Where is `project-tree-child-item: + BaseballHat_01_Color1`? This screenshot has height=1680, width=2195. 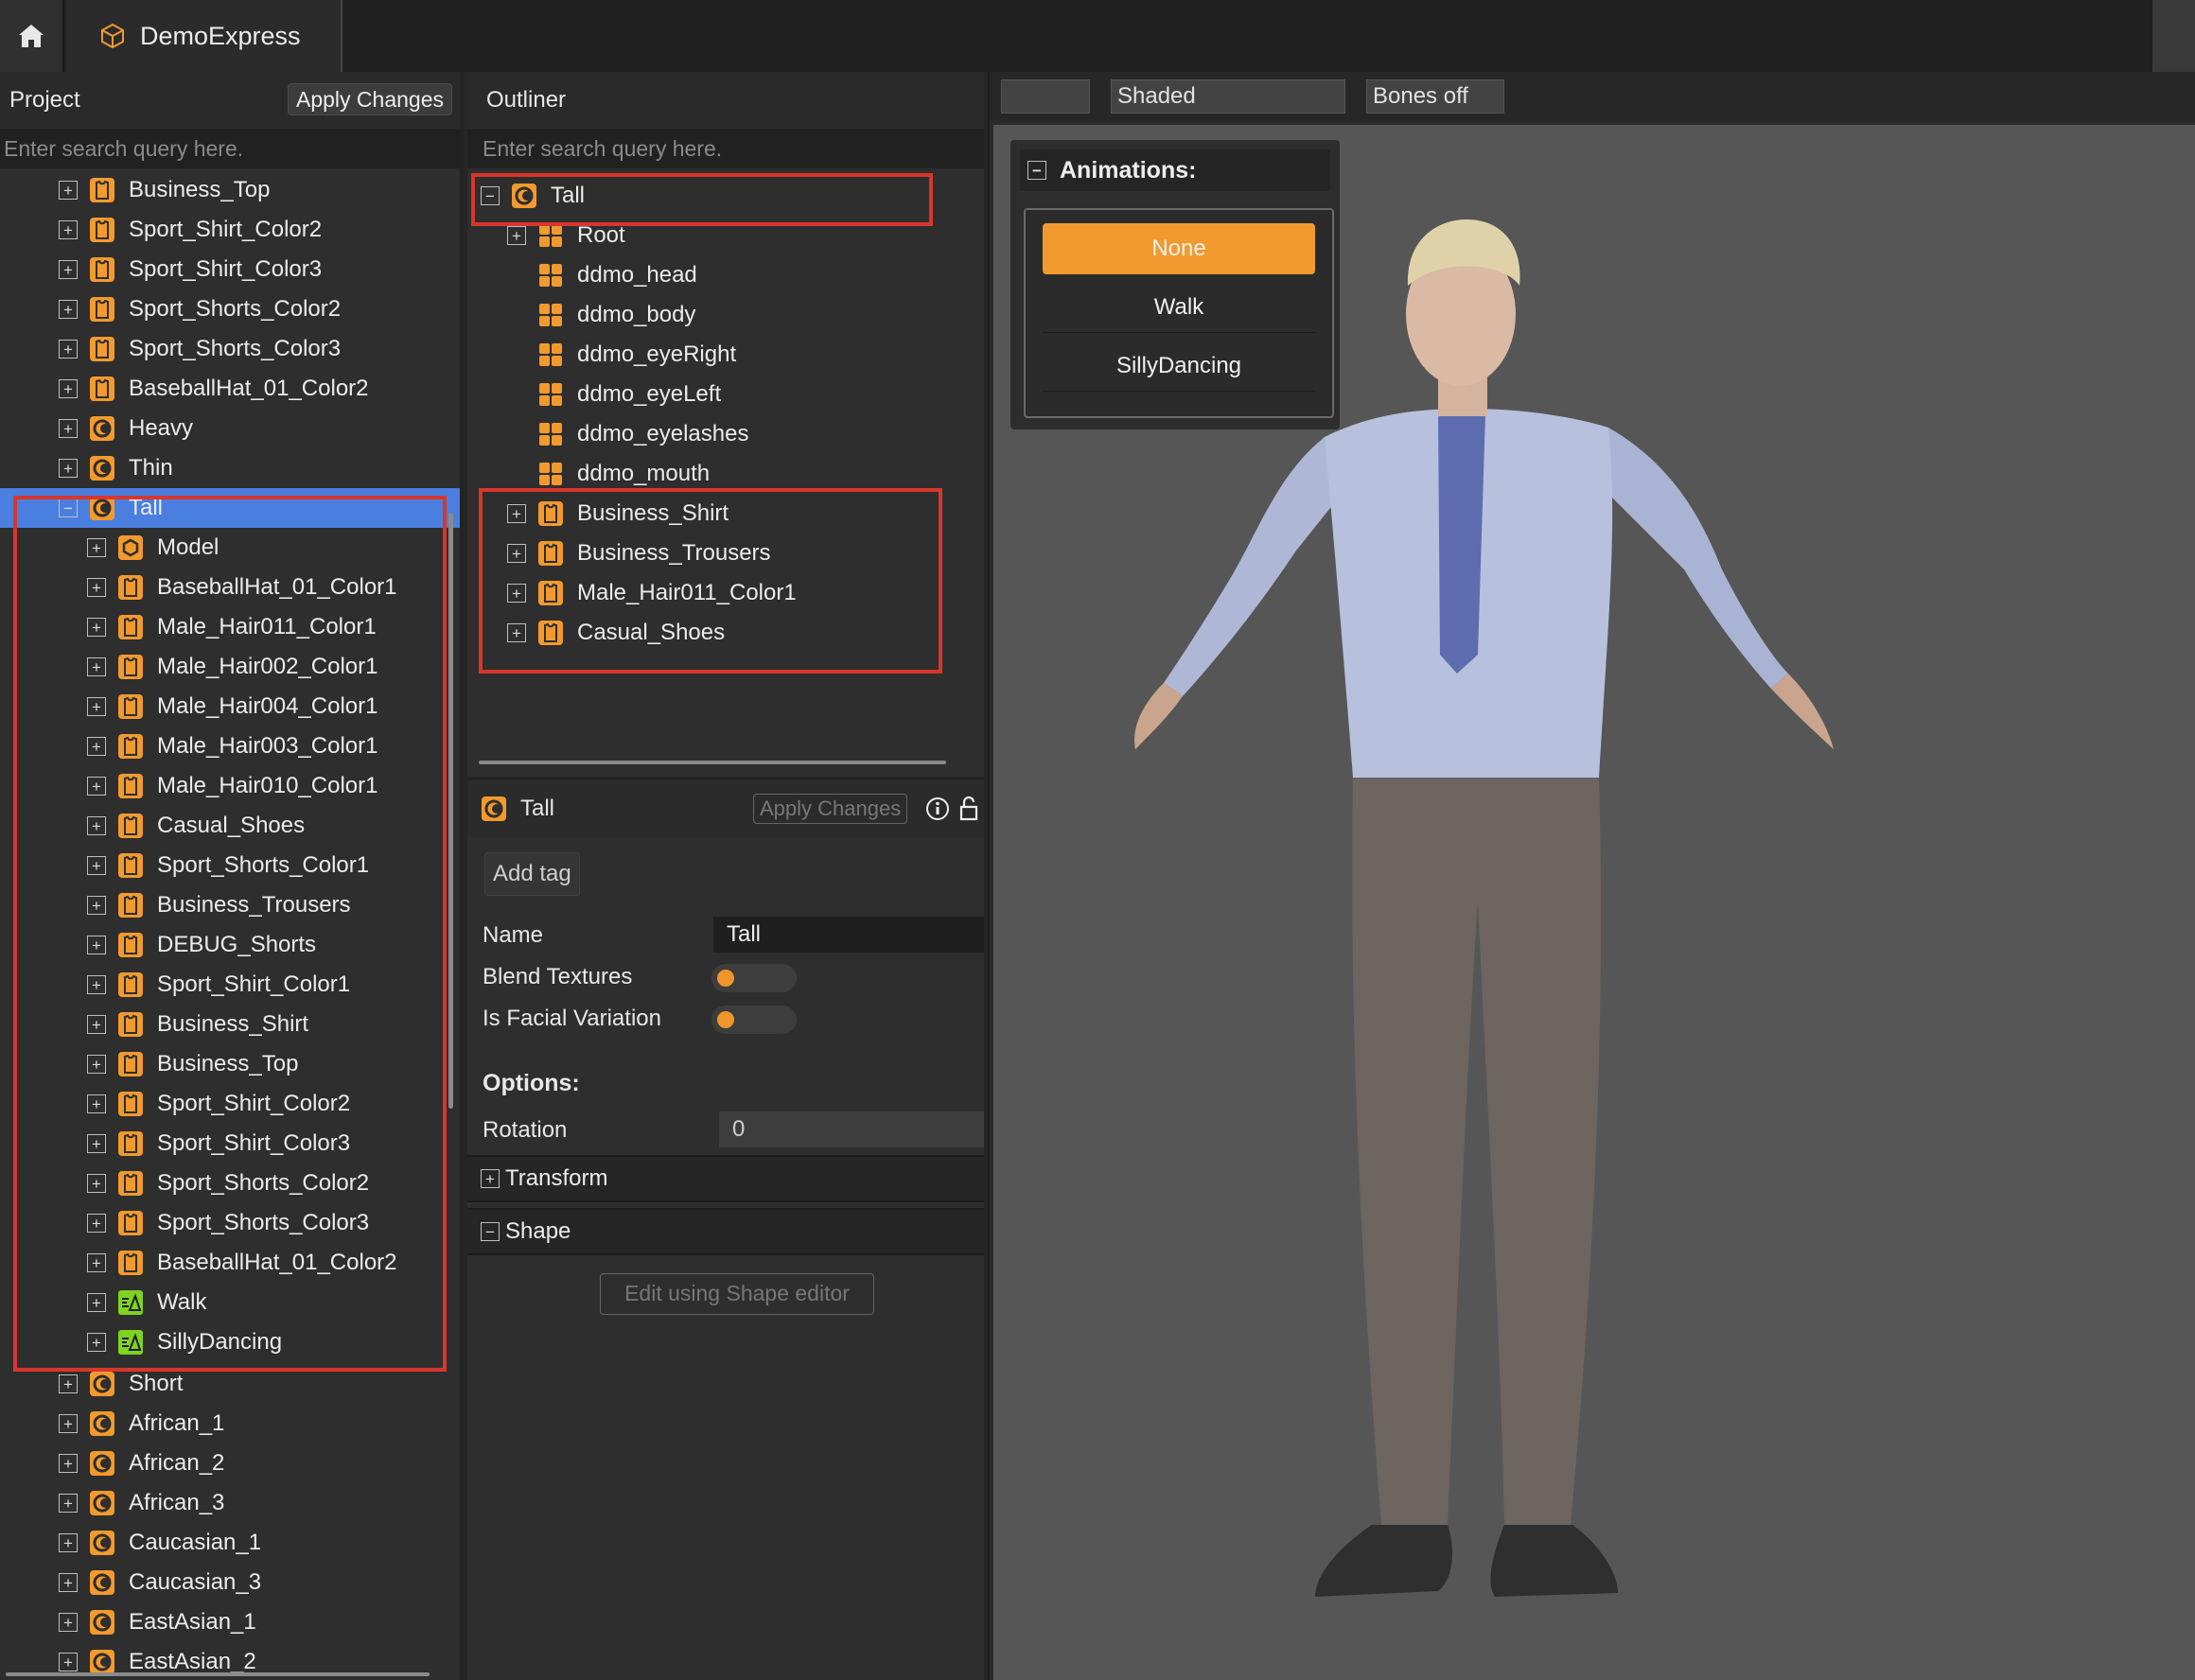 project-tree-child-item: + BaseballHat_01_Color1 is located at coordinates (230, 587).